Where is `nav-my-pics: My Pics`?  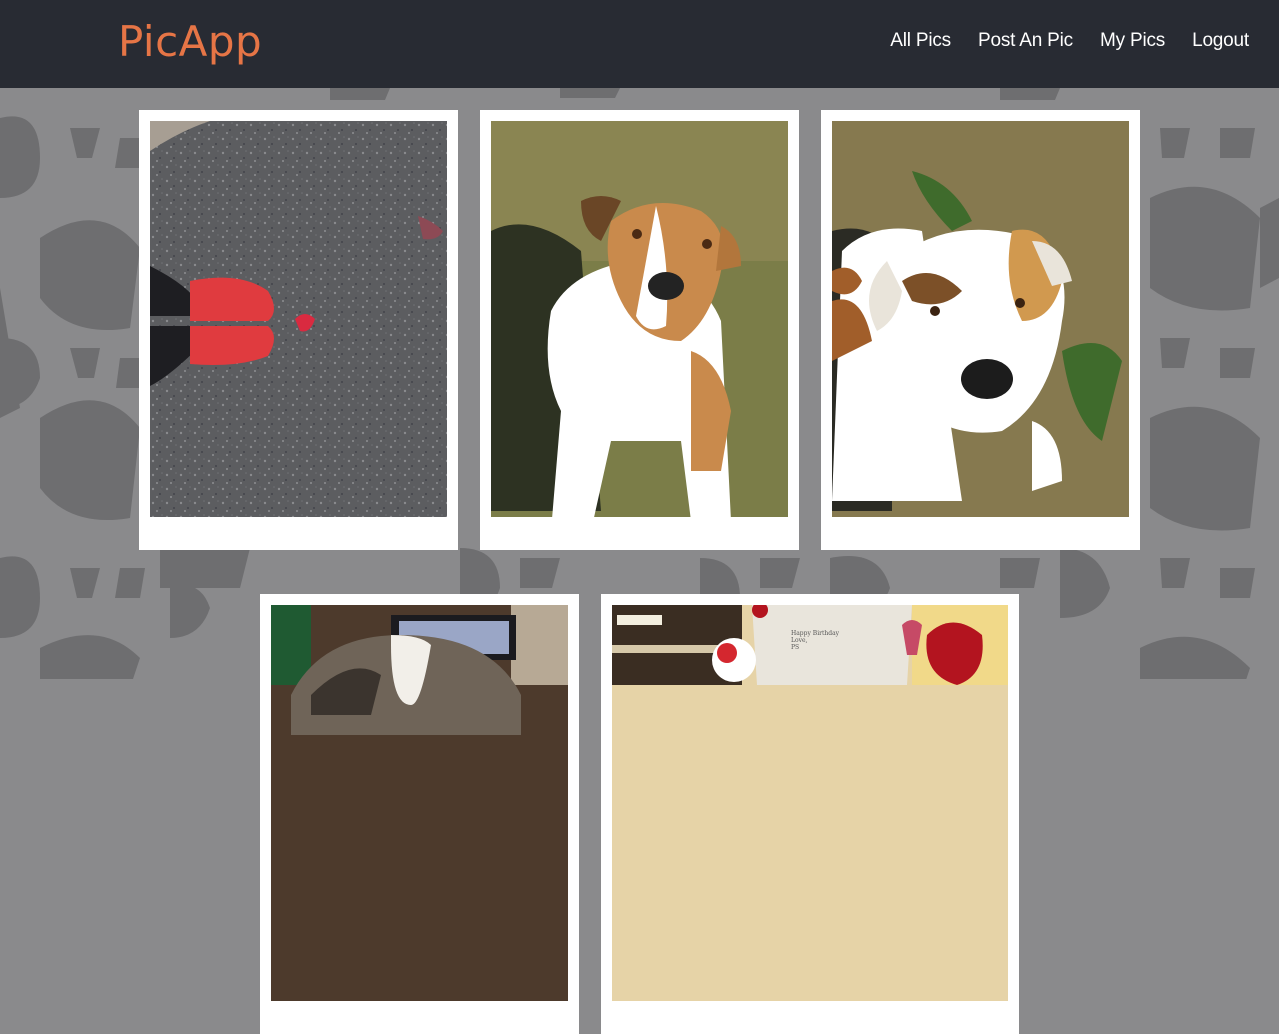
nav-my-pics: My Pics is located at coordinates (1132, 41).